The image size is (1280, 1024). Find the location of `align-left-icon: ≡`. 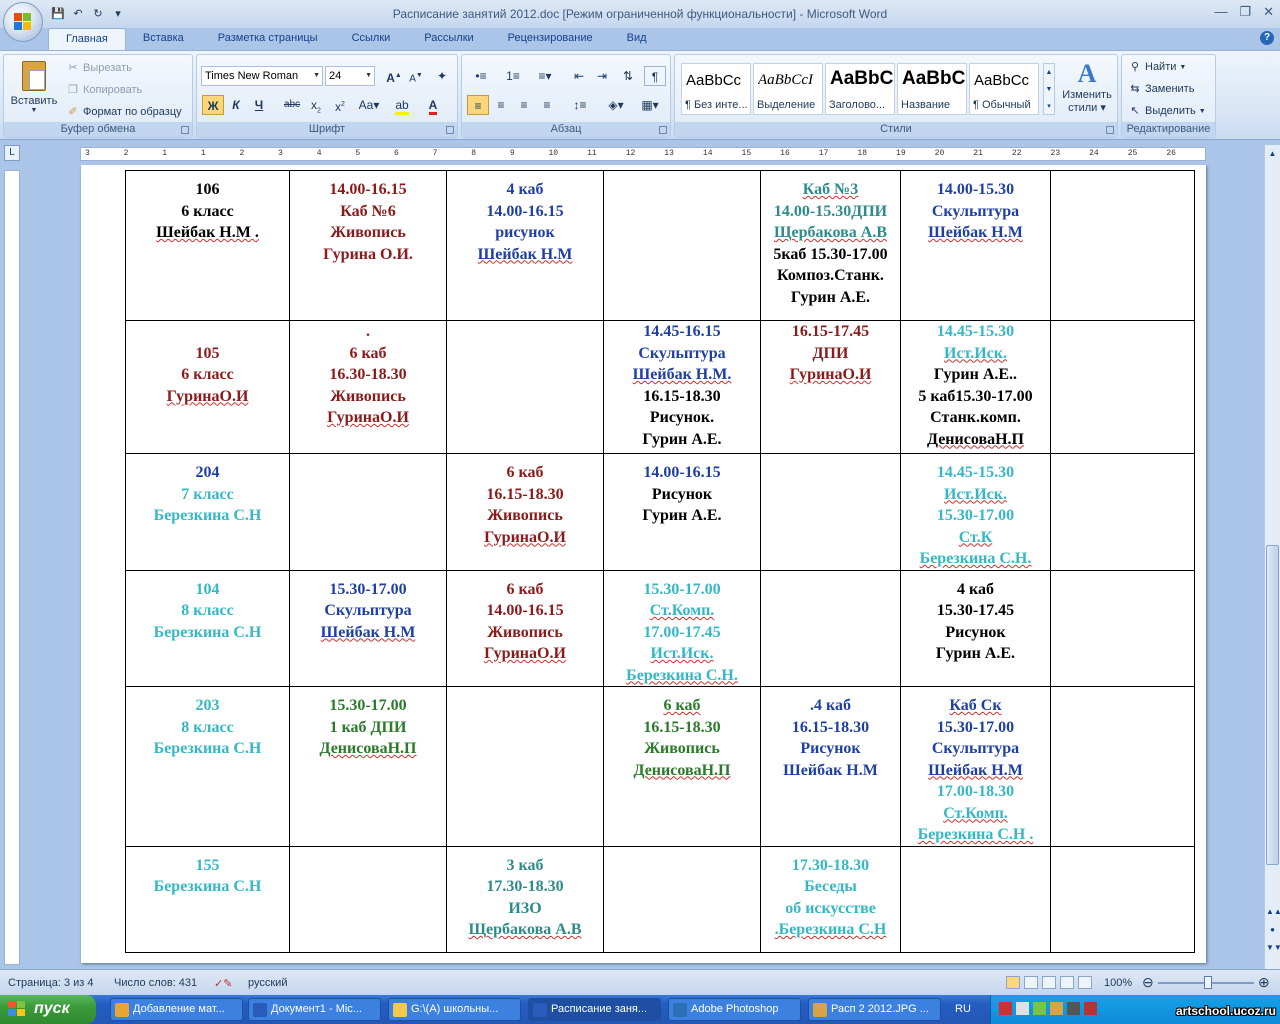

align-left-icon: ≡ is located at coordinates (478, 105).